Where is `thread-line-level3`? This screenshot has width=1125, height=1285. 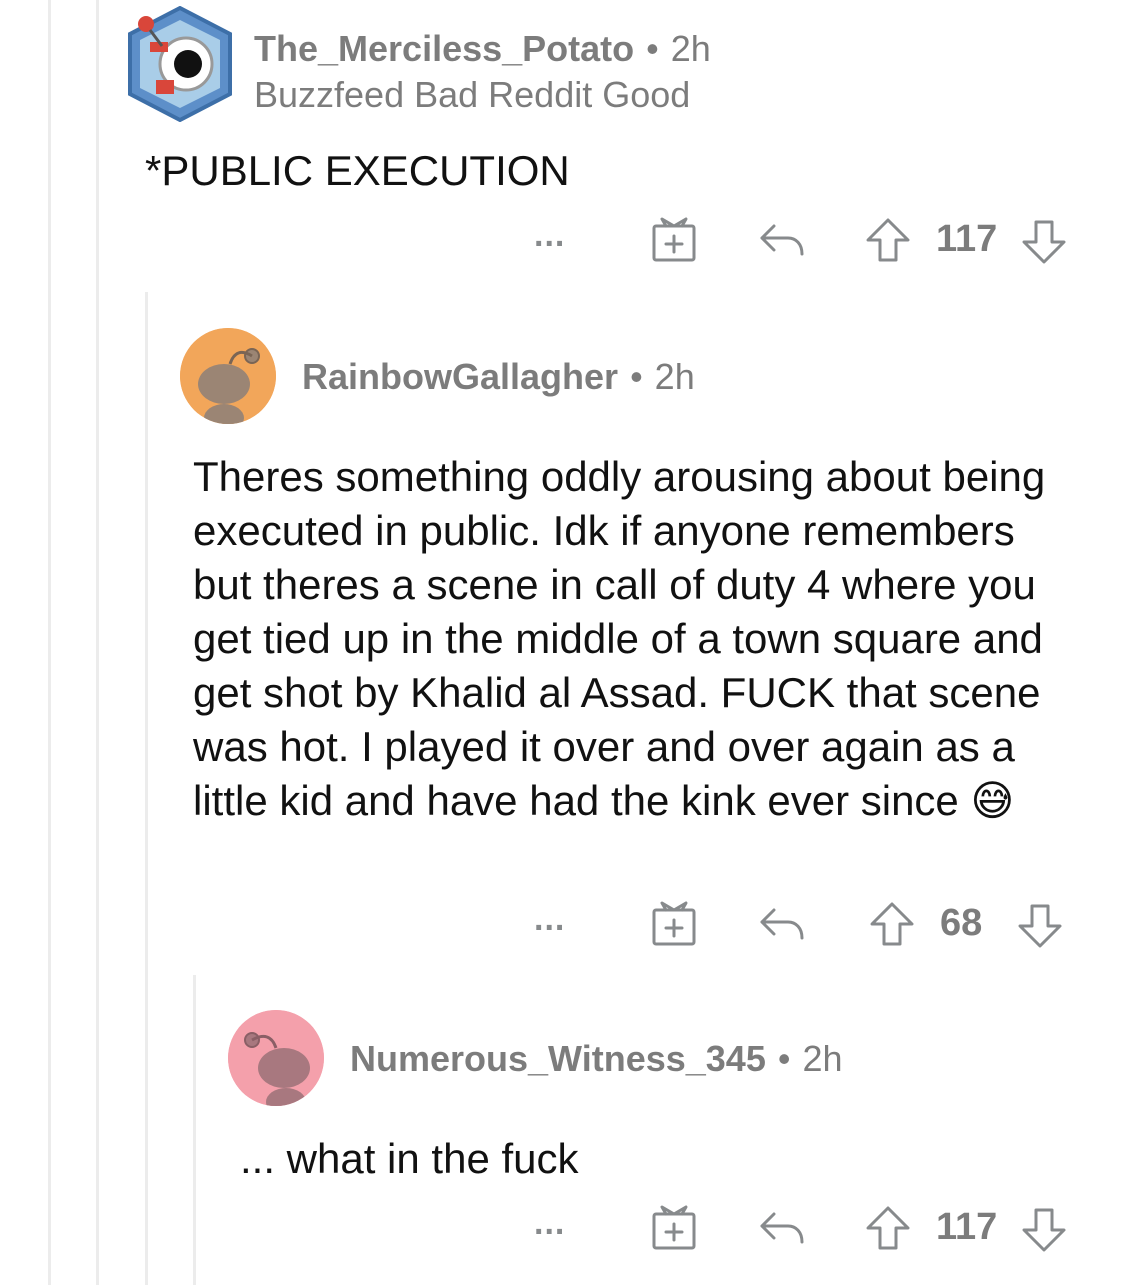 thread-line-level3 is located at coordinates (194, 1130).